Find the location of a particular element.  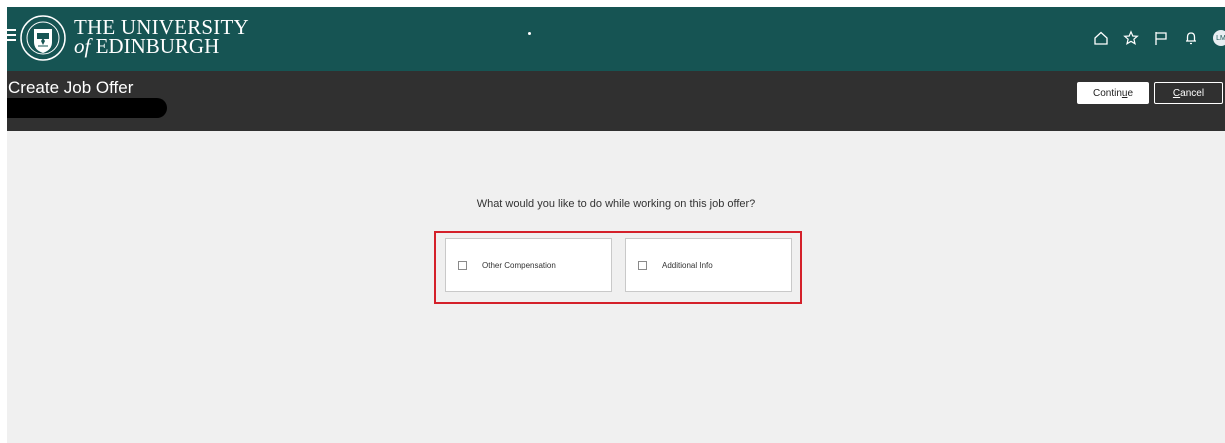

flag-icon is located at coordinates (1161, 38).